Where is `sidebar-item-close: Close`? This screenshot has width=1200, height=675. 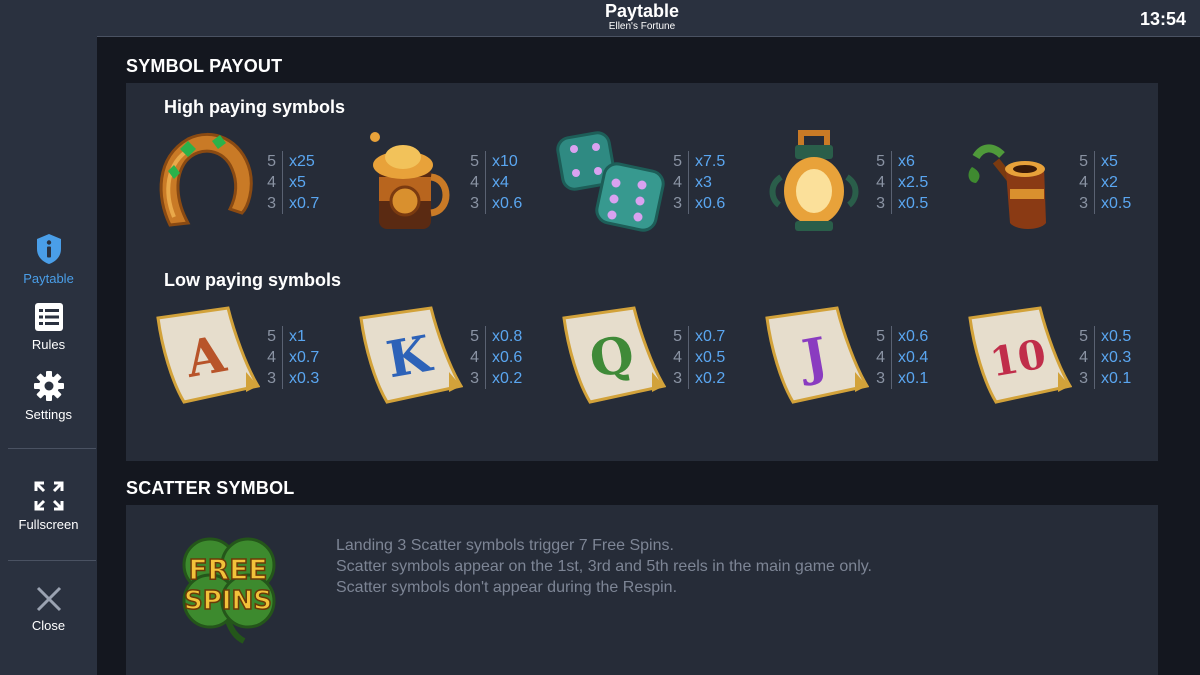 sidebar-item-close: Close is located at coordinates (48, 609).